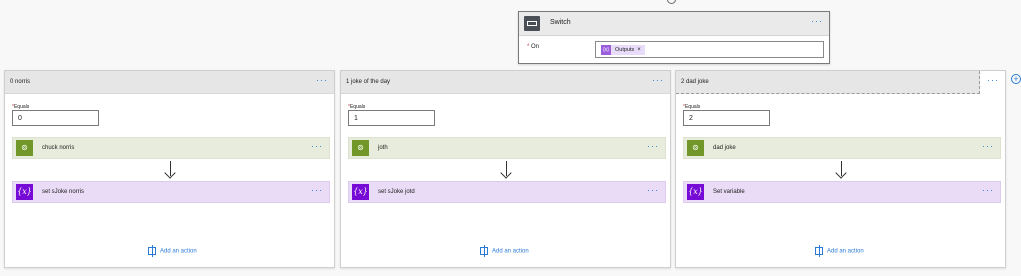  Describe the element at coordinates (368, 82) in the screenshot. I see `case-title: 1 joke of the day` at that location.